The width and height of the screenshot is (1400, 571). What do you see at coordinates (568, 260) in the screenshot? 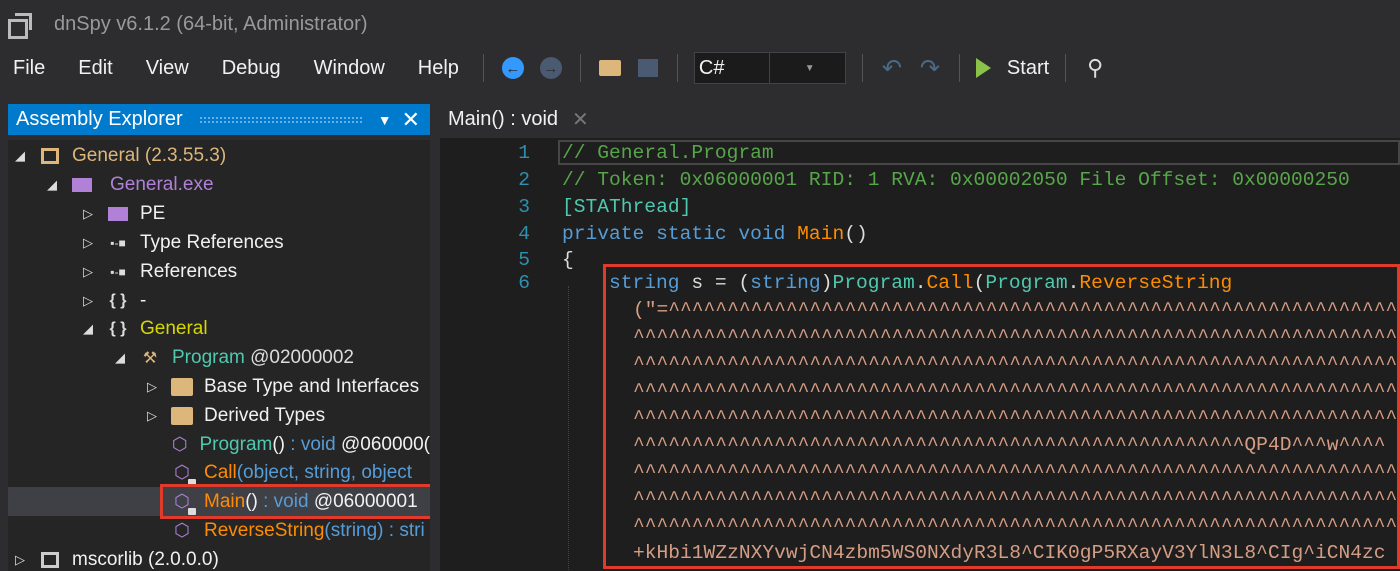
I see `code-line-5: {` at bounding box center [568, 260].